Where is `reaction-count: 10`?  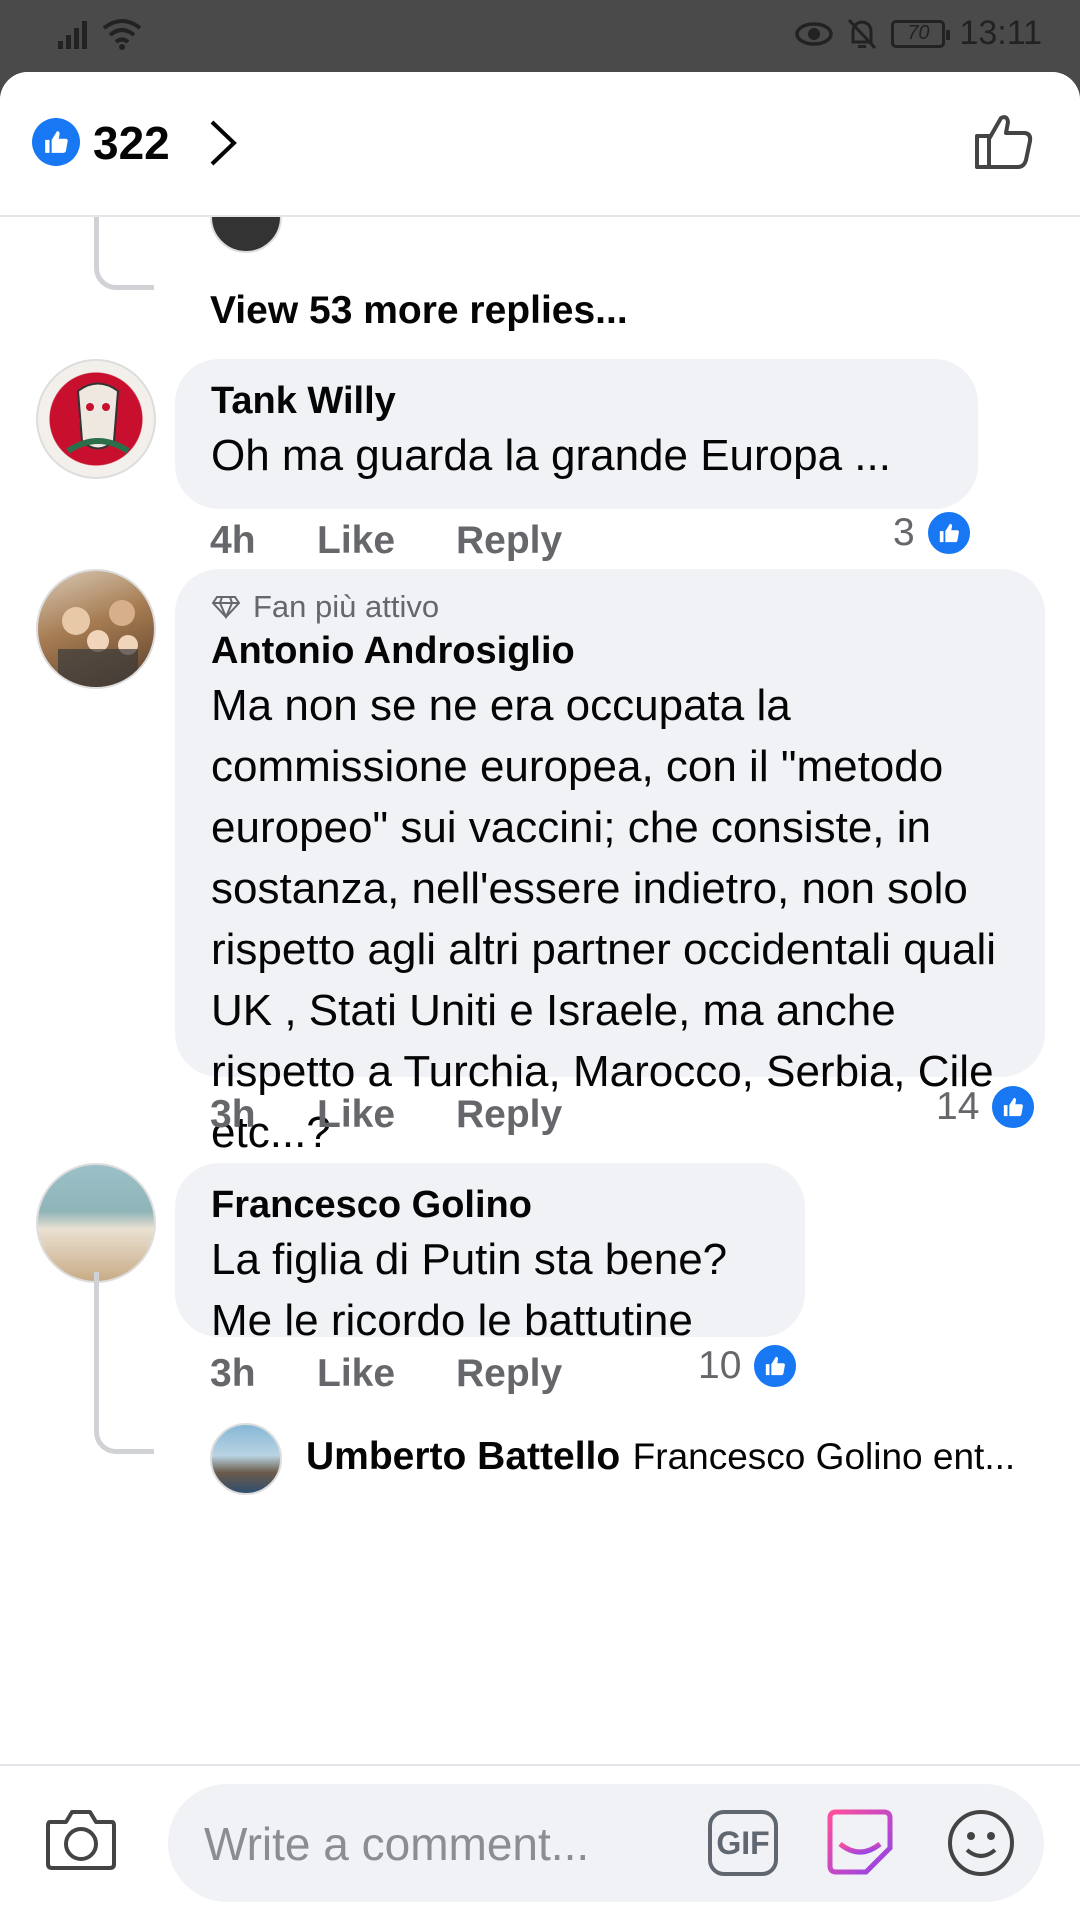
reaction-count: 10 is located at coordinates (720, 1365).